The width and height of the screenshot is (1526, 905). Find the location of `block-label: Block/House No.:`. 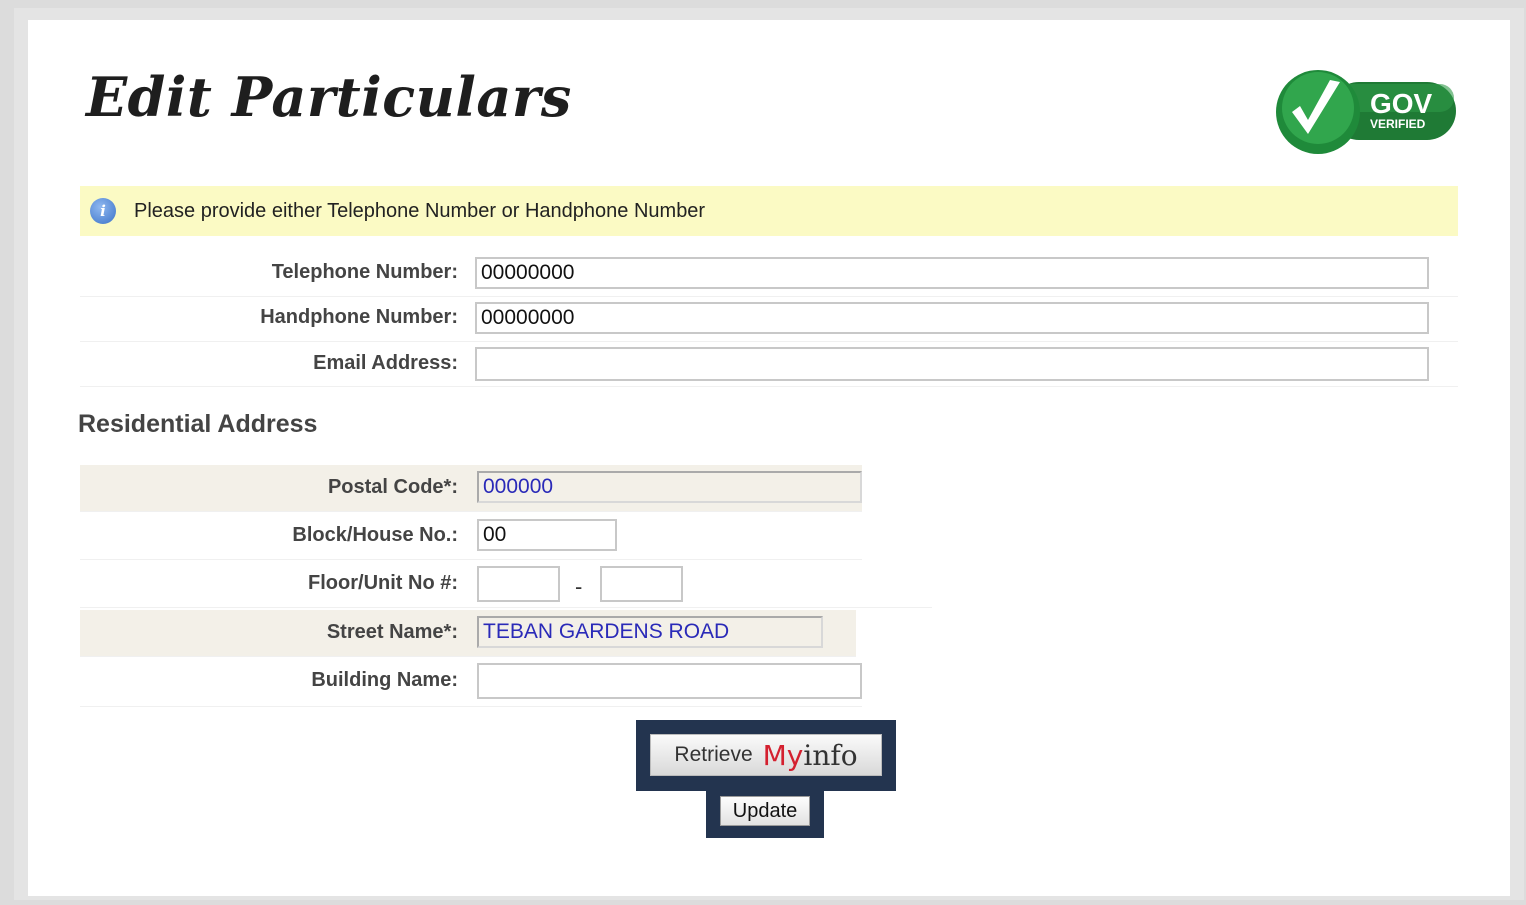

block-label: Block/House No.: is located at coordinates (375, 535).